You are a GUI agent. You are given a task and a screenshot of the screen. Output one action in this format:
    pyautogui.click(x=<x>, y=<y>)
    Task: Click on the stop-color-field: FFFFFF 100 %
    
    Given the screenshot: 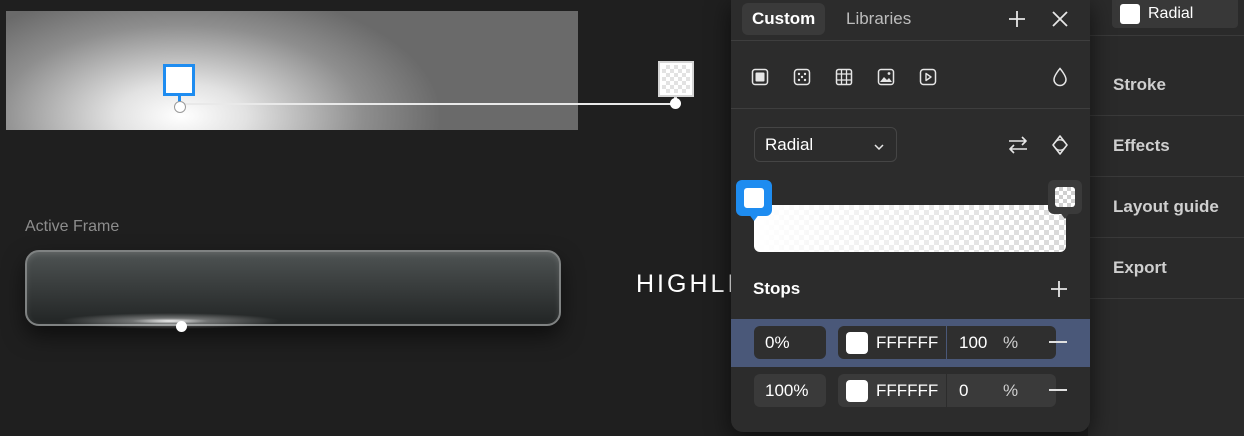 What is the action you would take?
    pyautogui.click(x=947, y=342)
    